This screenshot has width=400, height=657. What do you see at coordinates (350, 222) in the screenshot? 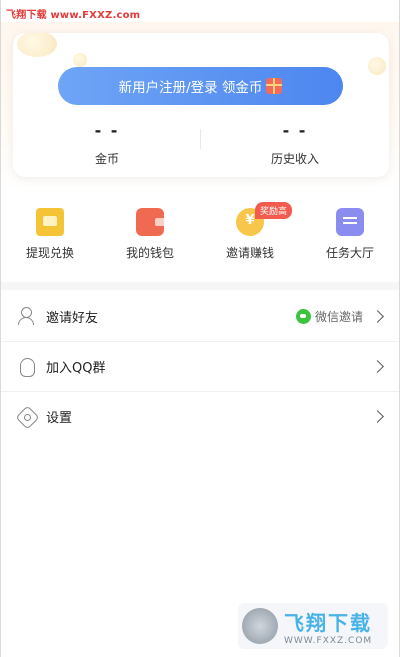
I see `task-icon` at bounding box center [350, 222].